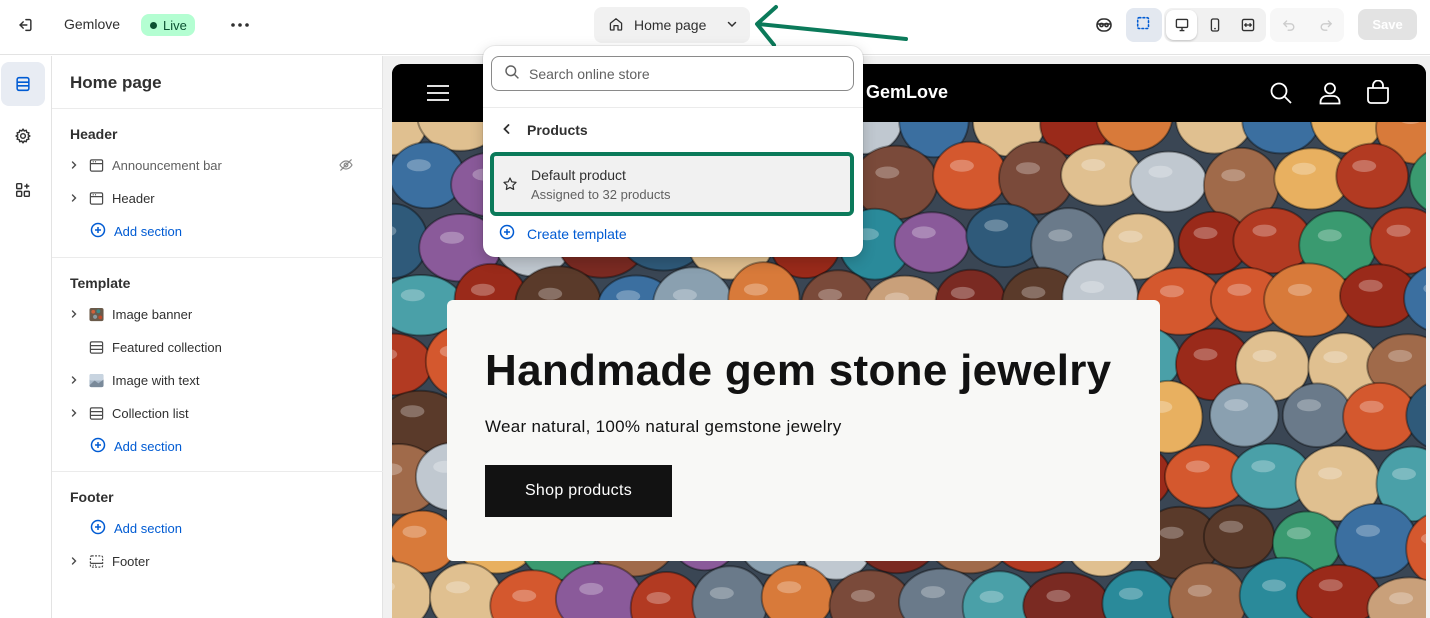  I want to click on live-label: Live, so click(175, 25).